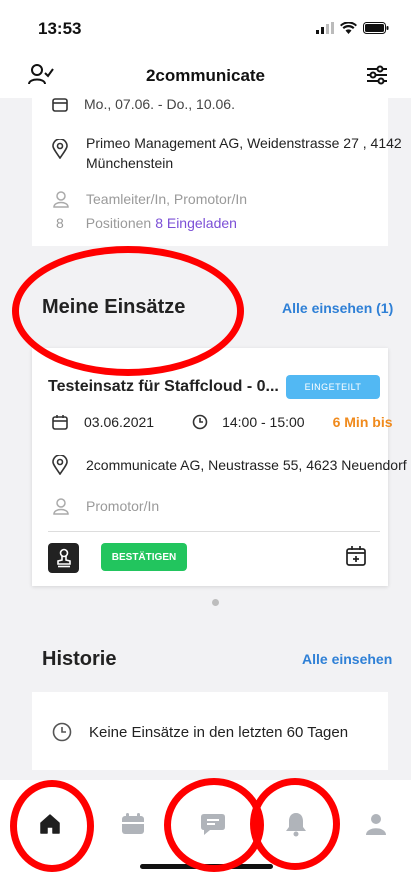 Image resolution: width=411 pixels, height=876 pixels. I want to click on tab-profile, so click(376, 824).